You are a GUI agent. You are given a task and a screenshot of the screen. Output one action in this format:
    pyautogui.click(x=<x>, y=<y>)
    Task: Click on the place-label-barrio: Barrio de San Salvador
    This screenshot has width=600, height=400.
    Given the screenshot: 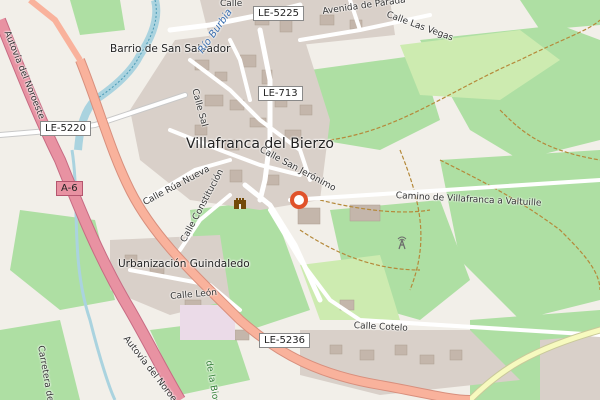 What is the action you would take?
    pyautogui.click(x=170, y=49)
    